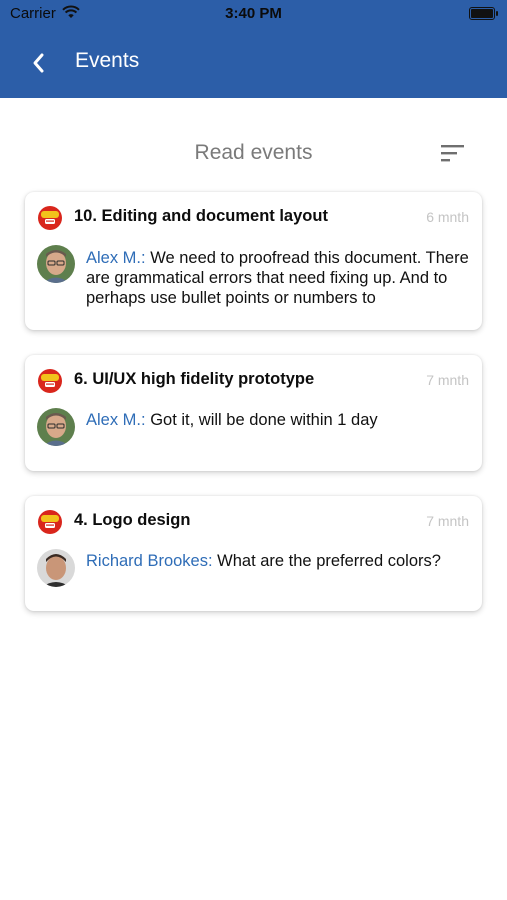 The height and width of the screenshot is (900, 507). I want to click on section-title: Read events, so click(253, 152).